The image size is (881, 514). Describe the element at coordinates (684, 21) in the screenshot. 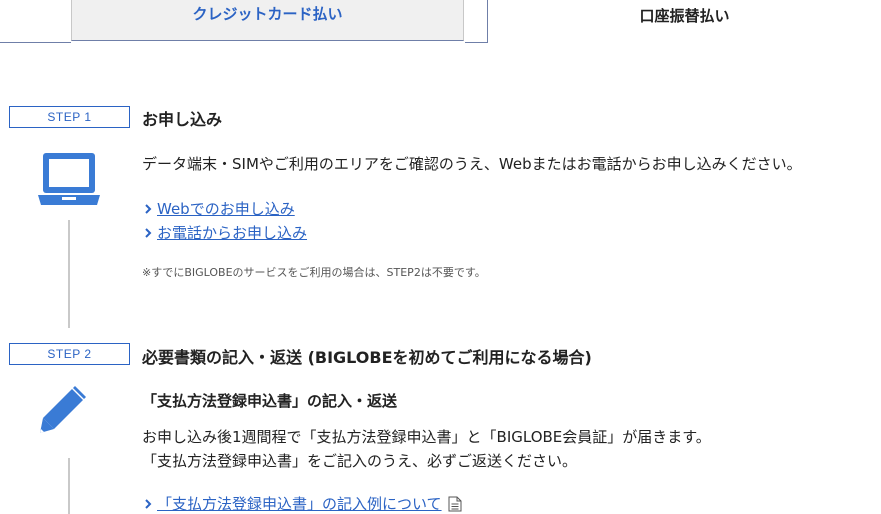

I see `tab-bank-transfer: 口座振替払い` at that location.